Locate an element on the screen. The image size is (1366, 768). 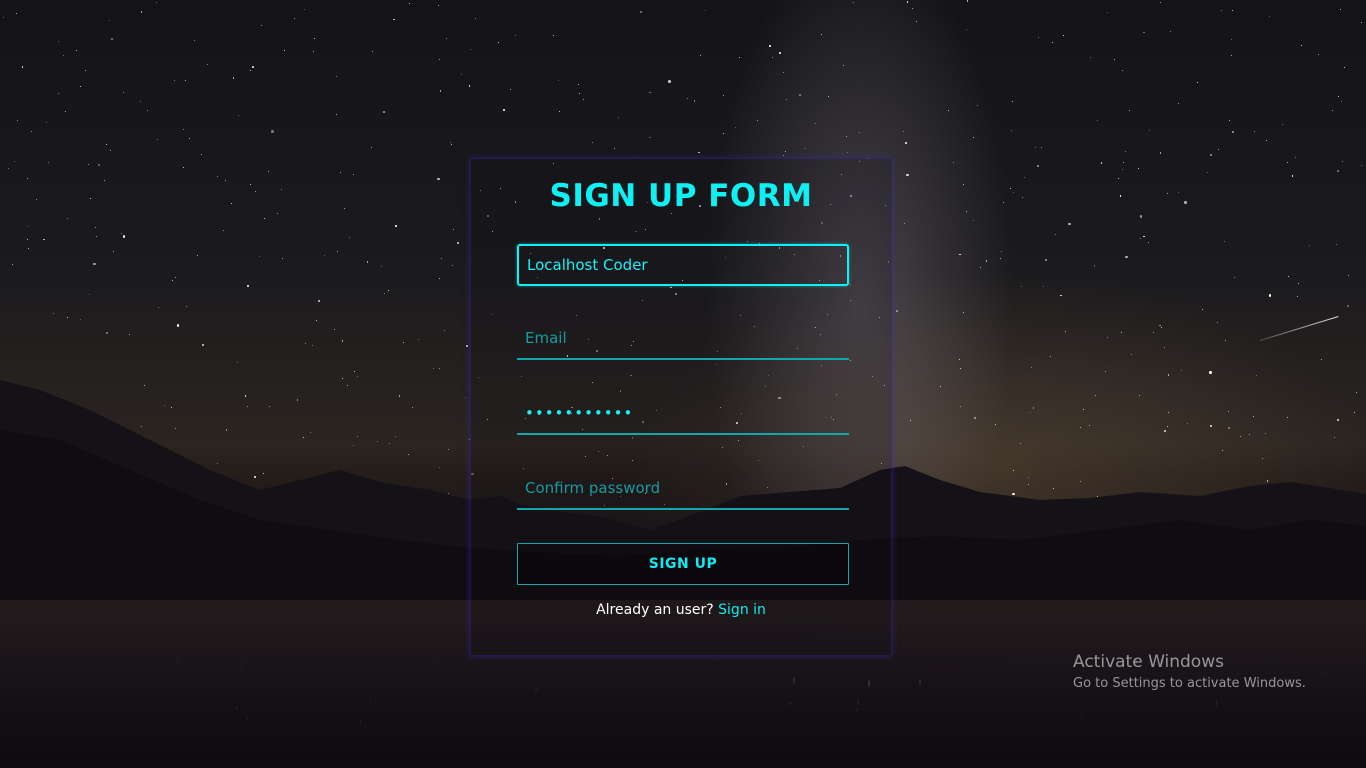
email-input is located at coordinates (683, 339).